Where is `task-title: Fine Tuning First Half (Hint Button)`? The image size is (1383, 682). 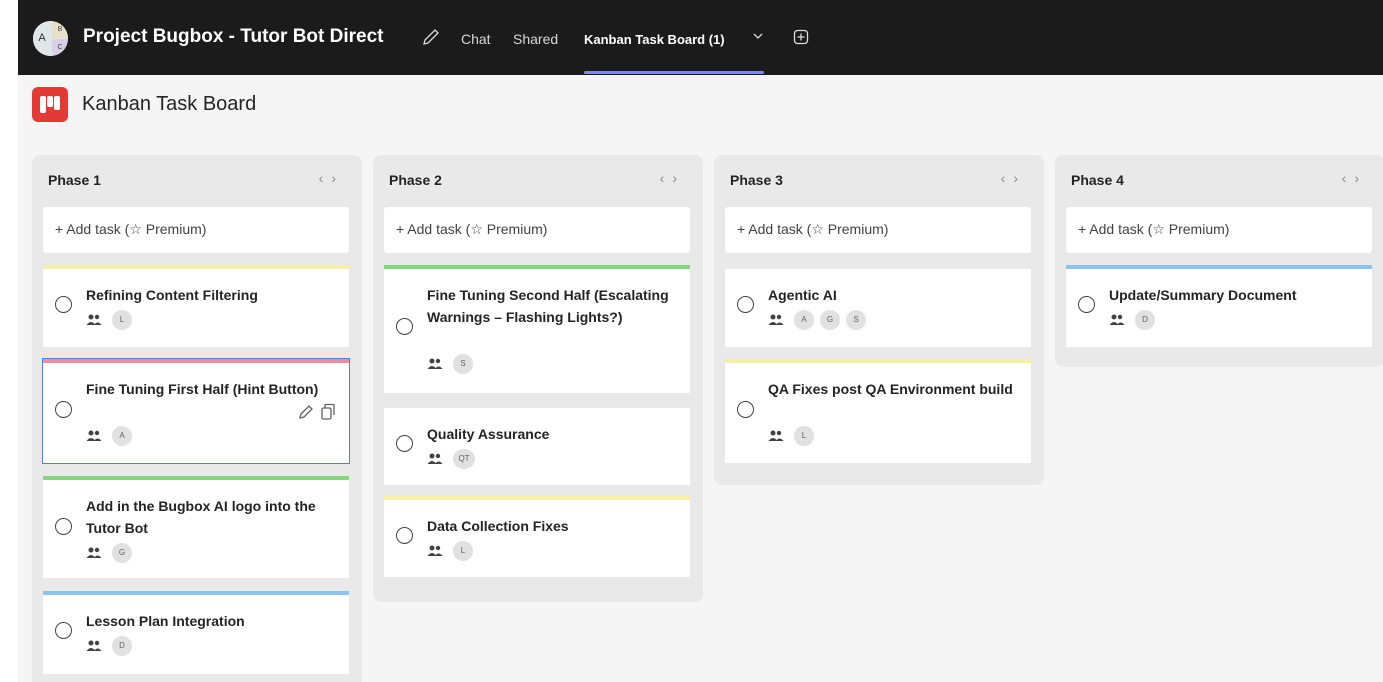
task-title: Fine Tuning First Half (Hint Button) is located at coordinates (202, 389).